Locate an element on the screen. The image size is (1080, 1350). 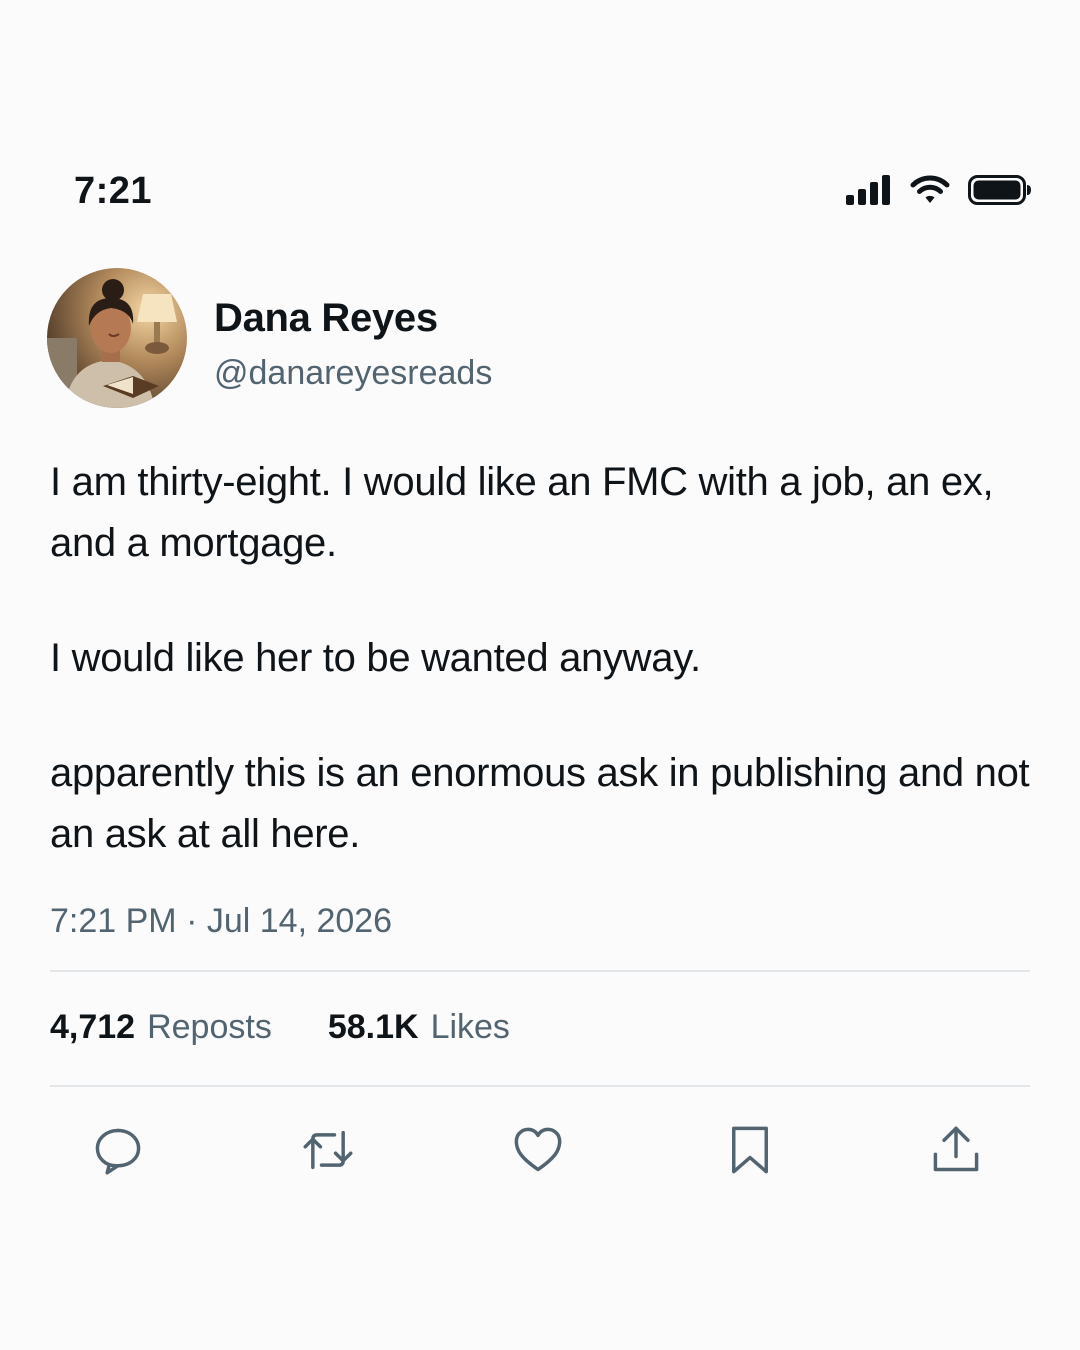
status-icons is located at coordinates (939, 192).